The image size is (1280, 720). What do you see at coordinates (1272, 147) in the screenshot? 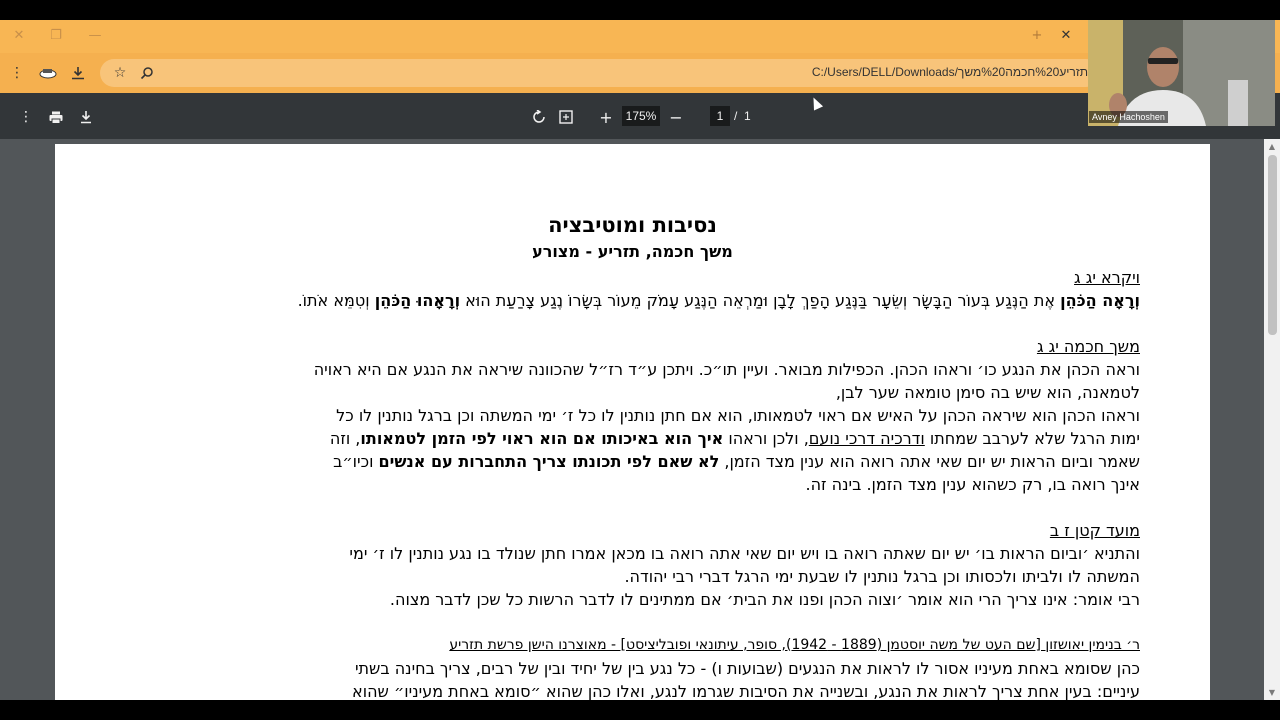
I see `scroll-up-arrow-icon: ▲` at bounding box center [1272, 147].